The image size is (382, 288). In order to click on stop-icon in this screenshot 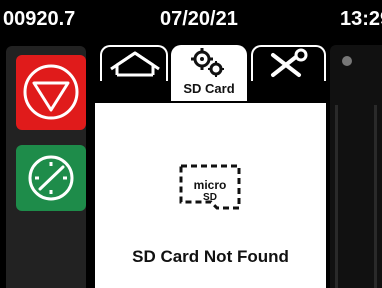, I will do `click(51, 92)`.